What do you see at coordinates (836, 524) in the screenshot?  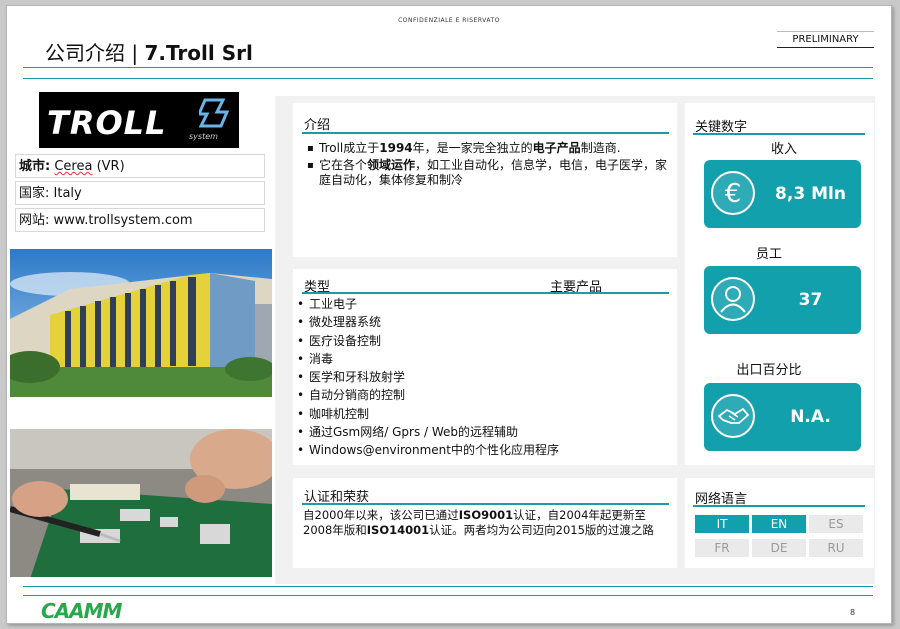 I see `lang-es: ES` at bounding box center [836, 524].